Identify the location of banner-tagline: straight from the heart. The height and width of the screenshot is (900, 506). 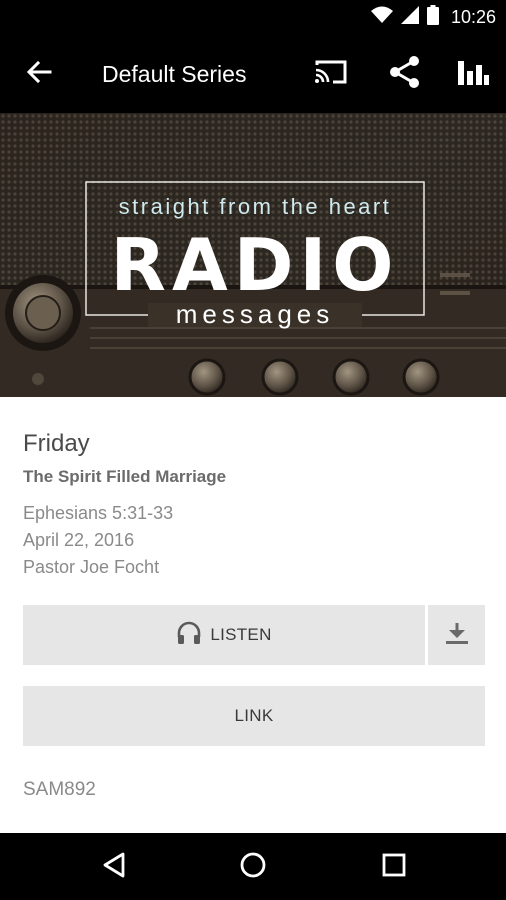
(255, 206).